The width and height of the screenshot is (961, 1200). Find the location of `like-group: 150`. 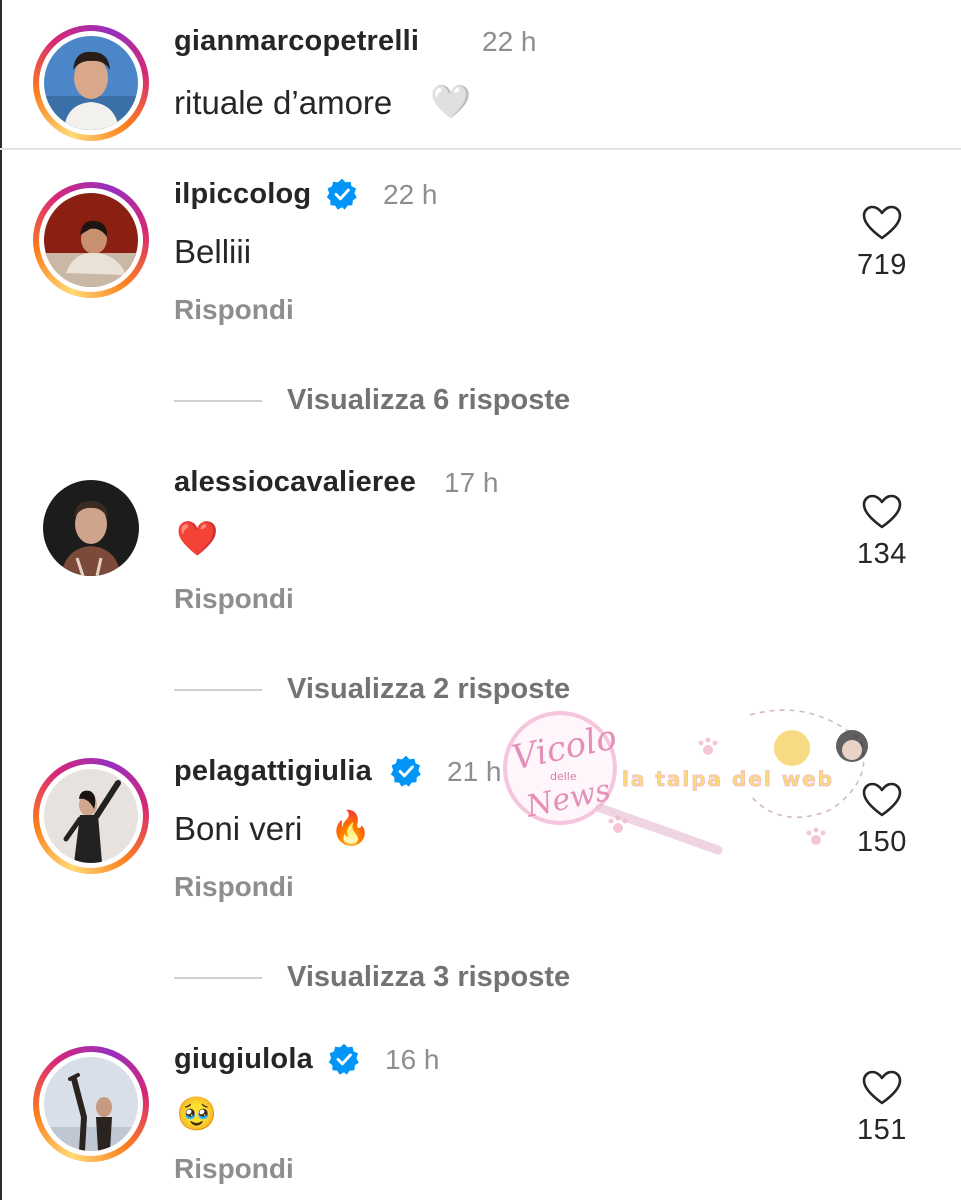

like-group: 150 is located at coordinates (882, 820).